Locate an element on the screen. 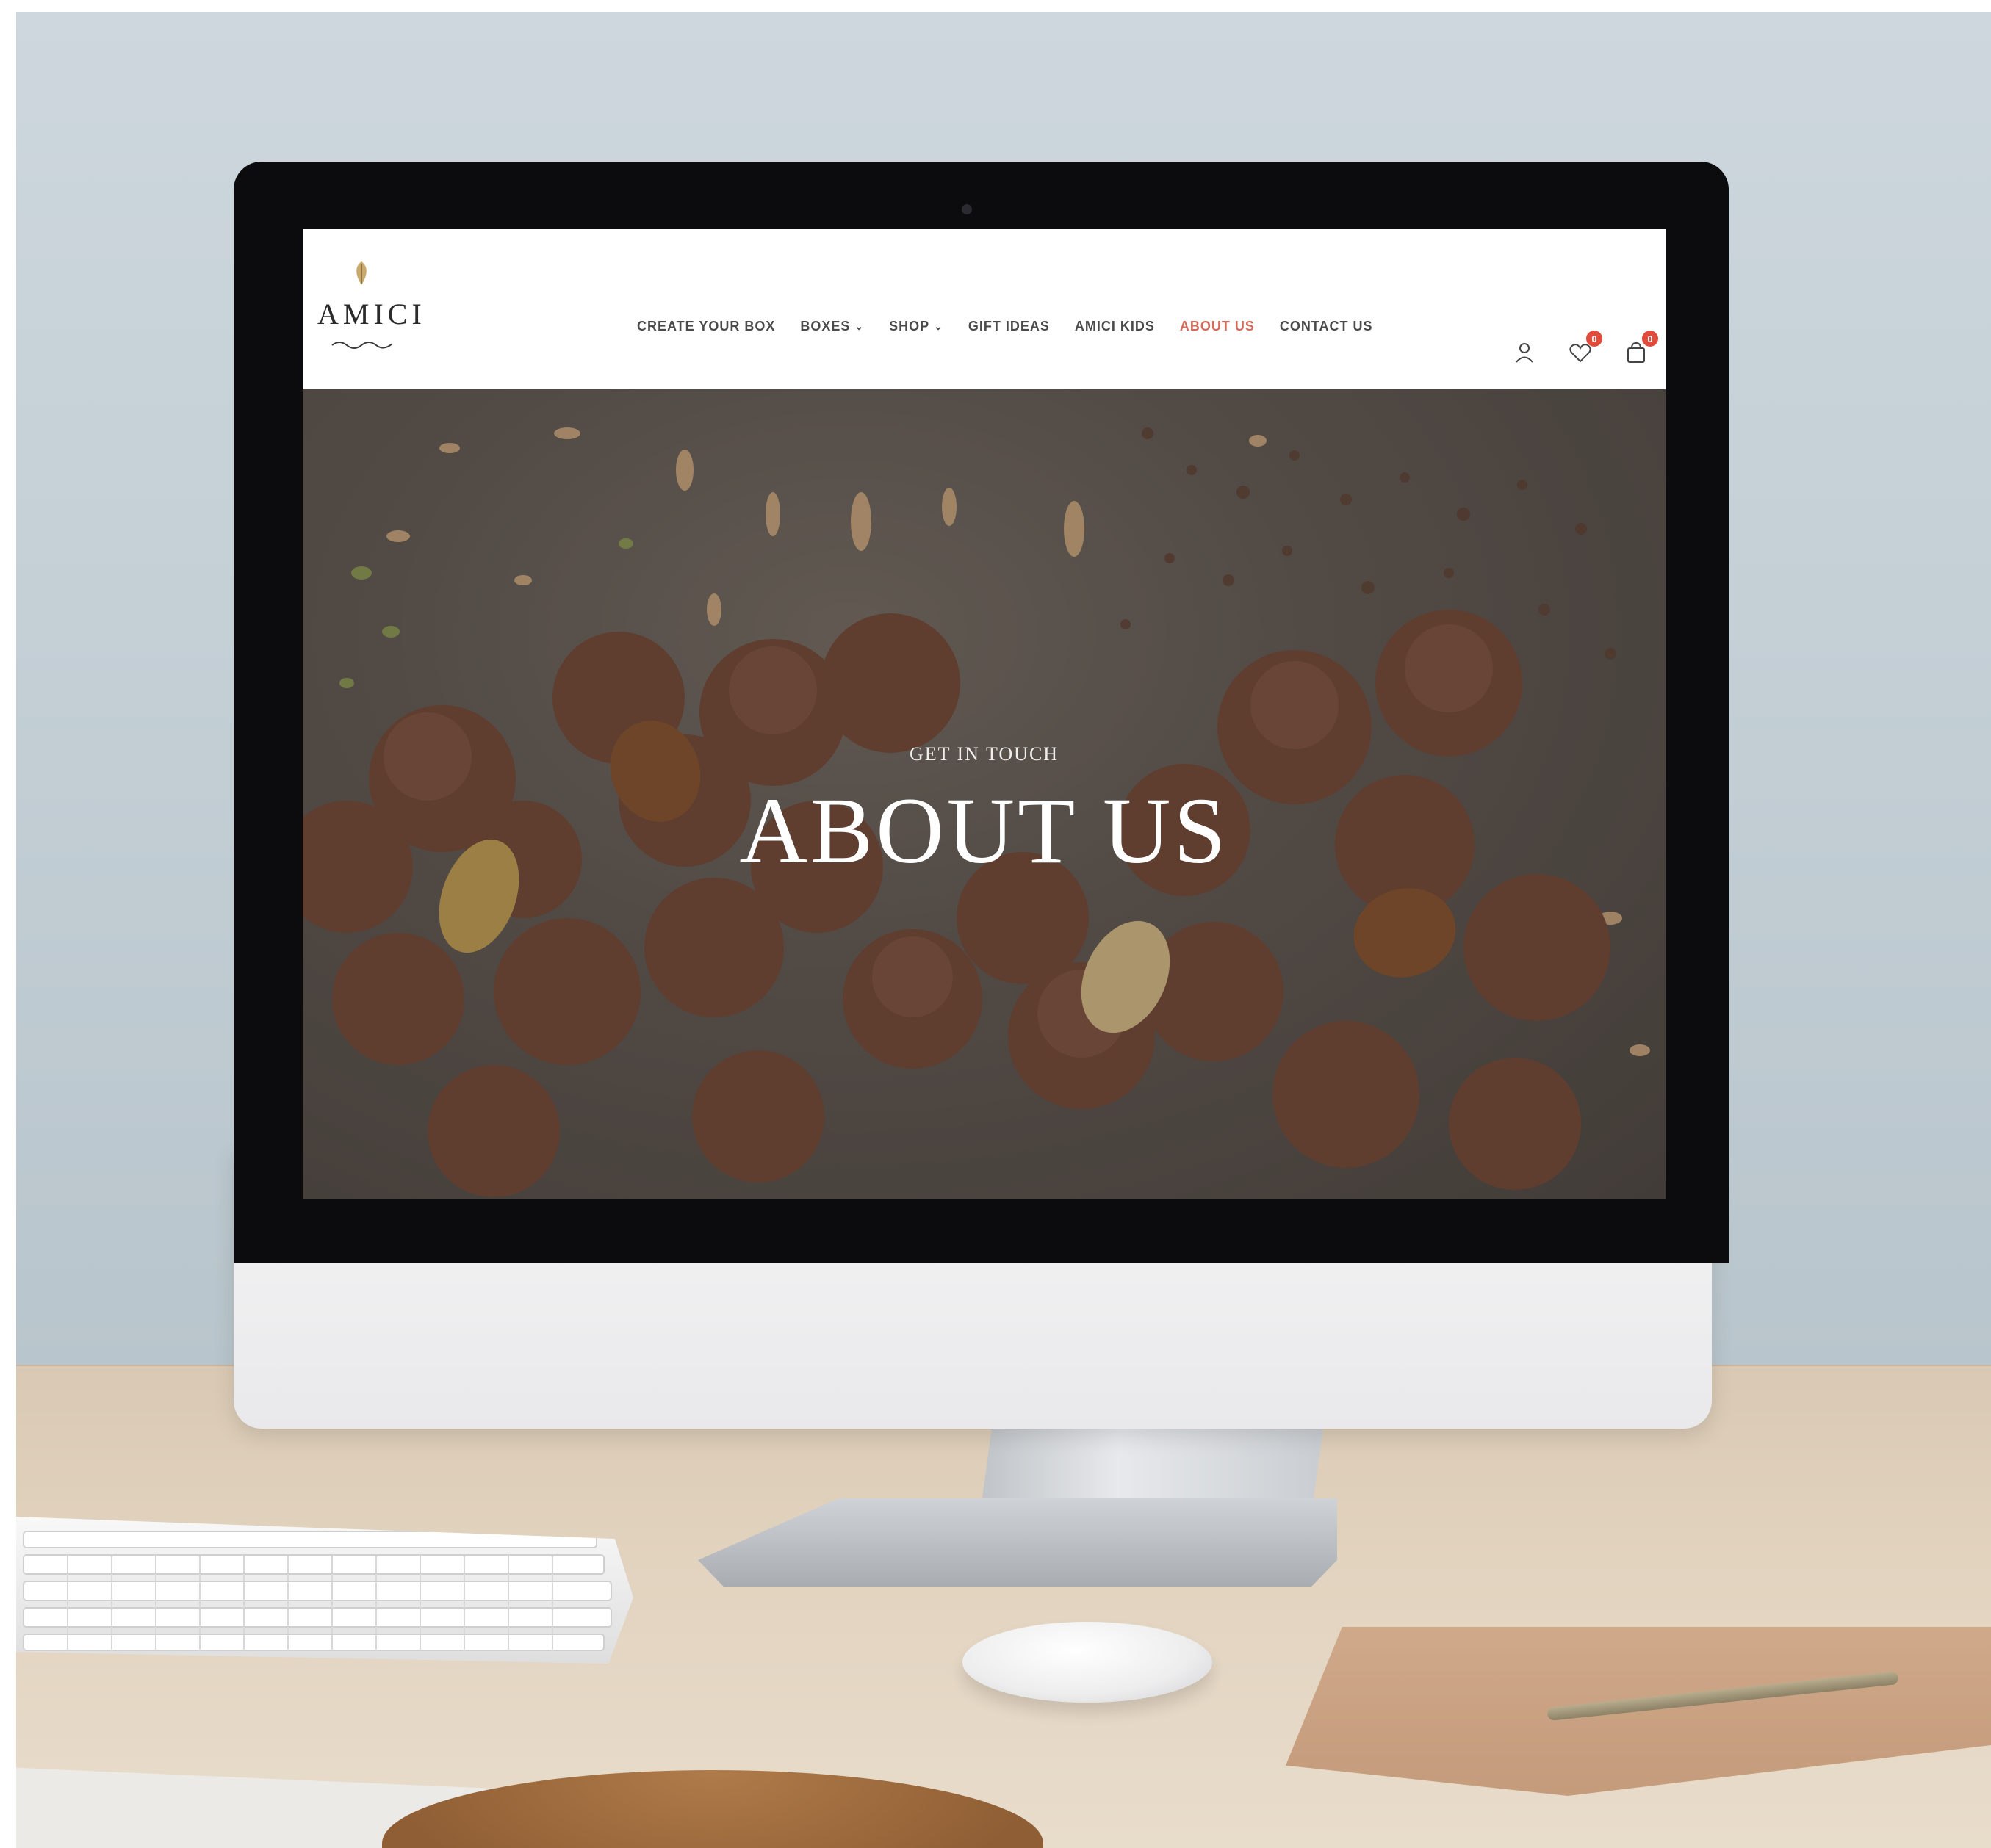 The height and width of the screenshot is (1848, 1991). keyboard is located at coordinates (324, 1590).